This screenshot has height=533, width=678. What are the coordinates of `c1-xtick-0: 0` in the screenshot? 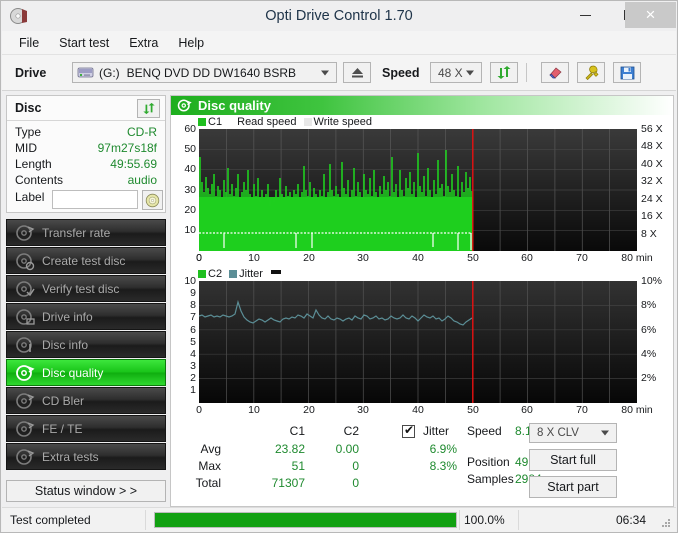 It's located at (199, 258).